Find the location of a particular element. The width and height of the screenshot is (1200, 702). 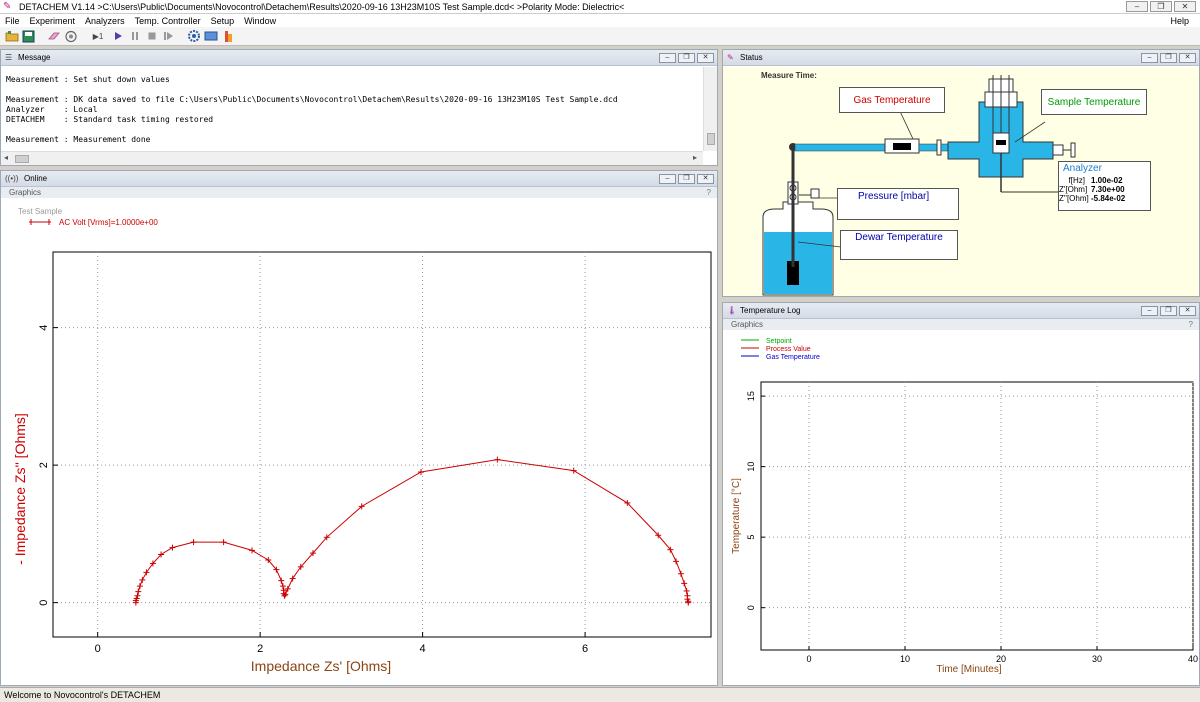

temp-tick-label: 0 is located at coordinates (751, 607).